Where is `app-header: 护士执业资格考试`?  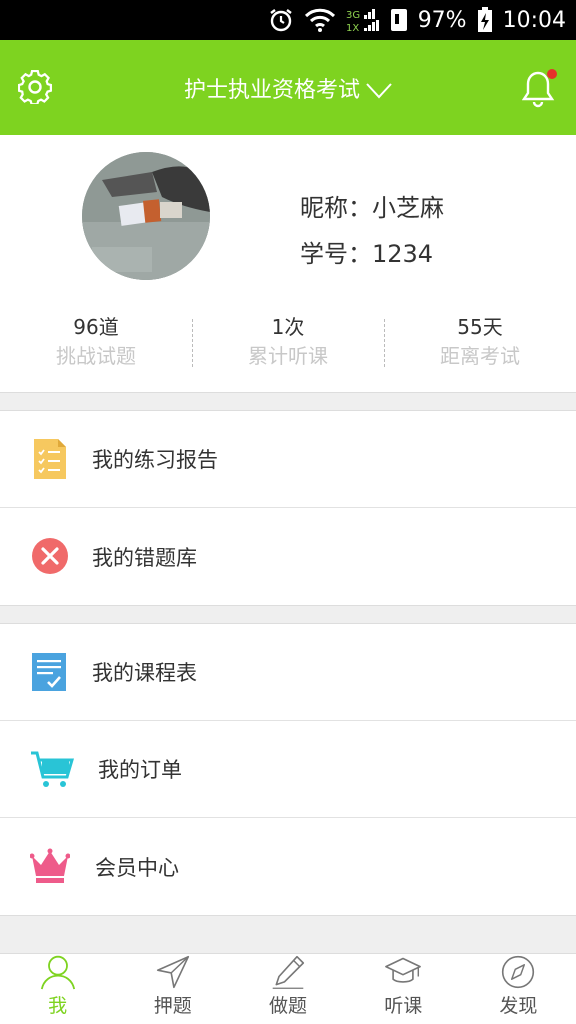 app-header: 护士执业资格考试 is located at coordinates (288, 87).